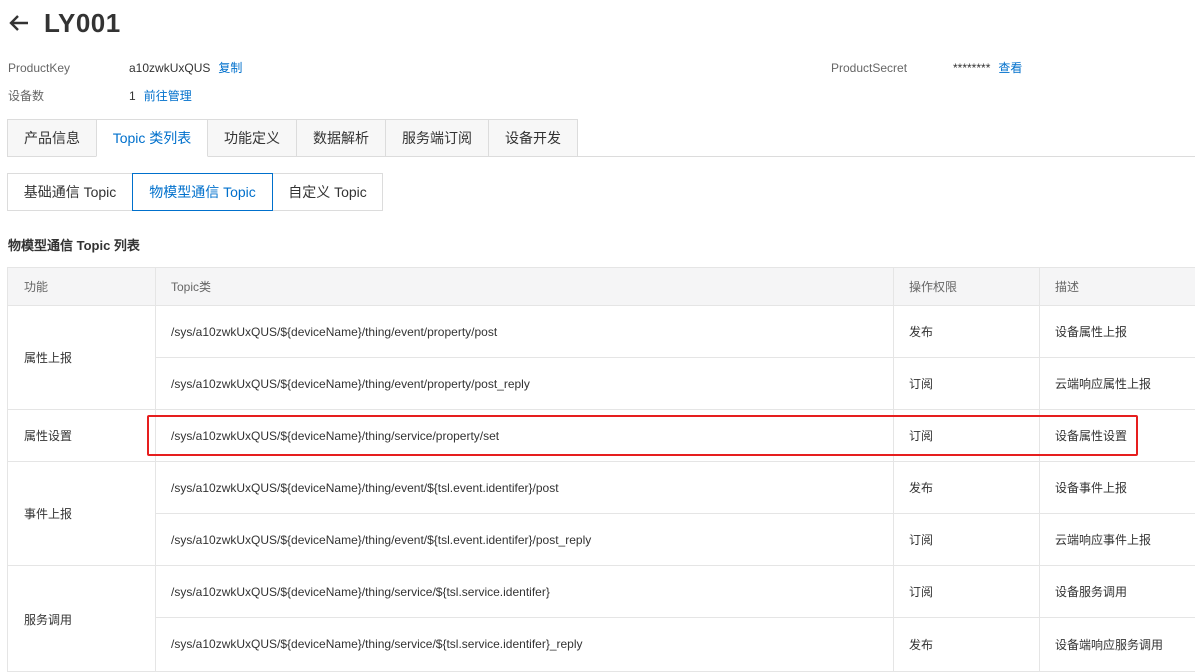  Describe the element at coordinates (933, 287) in the screenshot. I see `header-permission: 操作权限` at that location.